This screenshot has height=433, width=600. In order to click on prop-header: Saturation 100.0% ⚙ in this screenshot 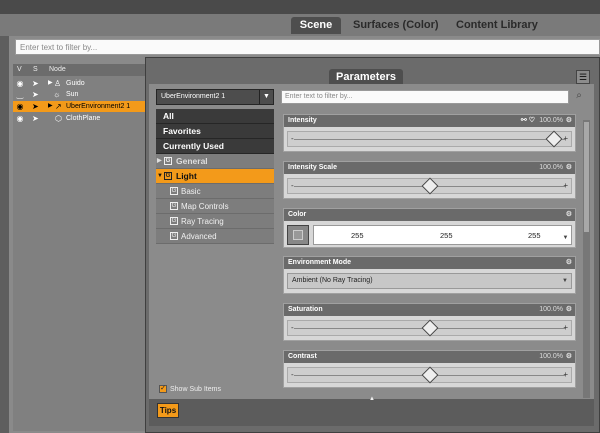, I will do `click(429, 310)`.